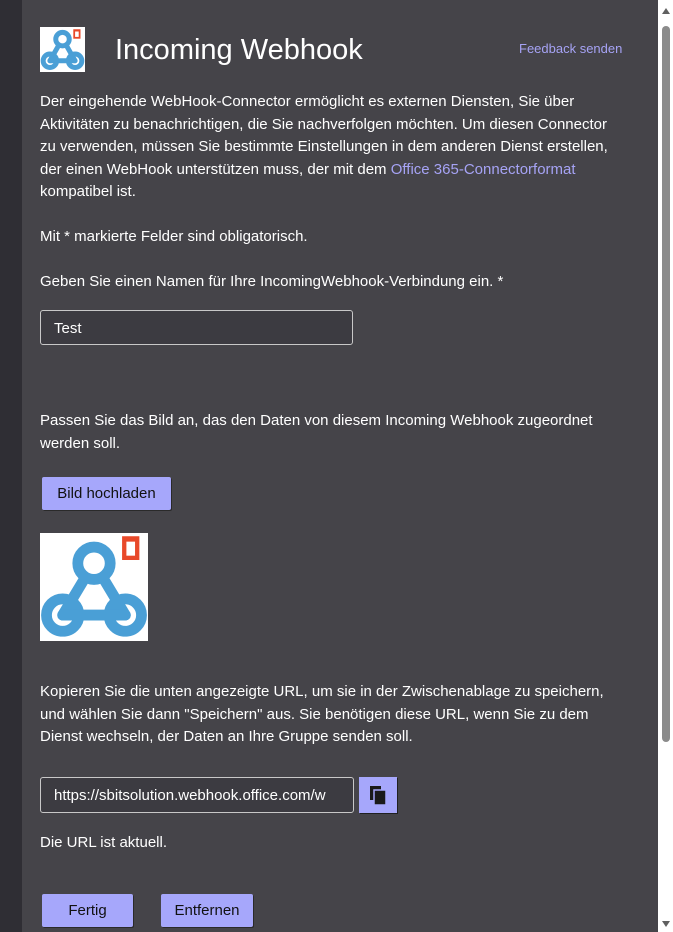 This screenshot has height=932, width=673. What do you see at coordinates (378, 801) in the screenshot?
I see `copy-icon` at bounding box center [378, 801].